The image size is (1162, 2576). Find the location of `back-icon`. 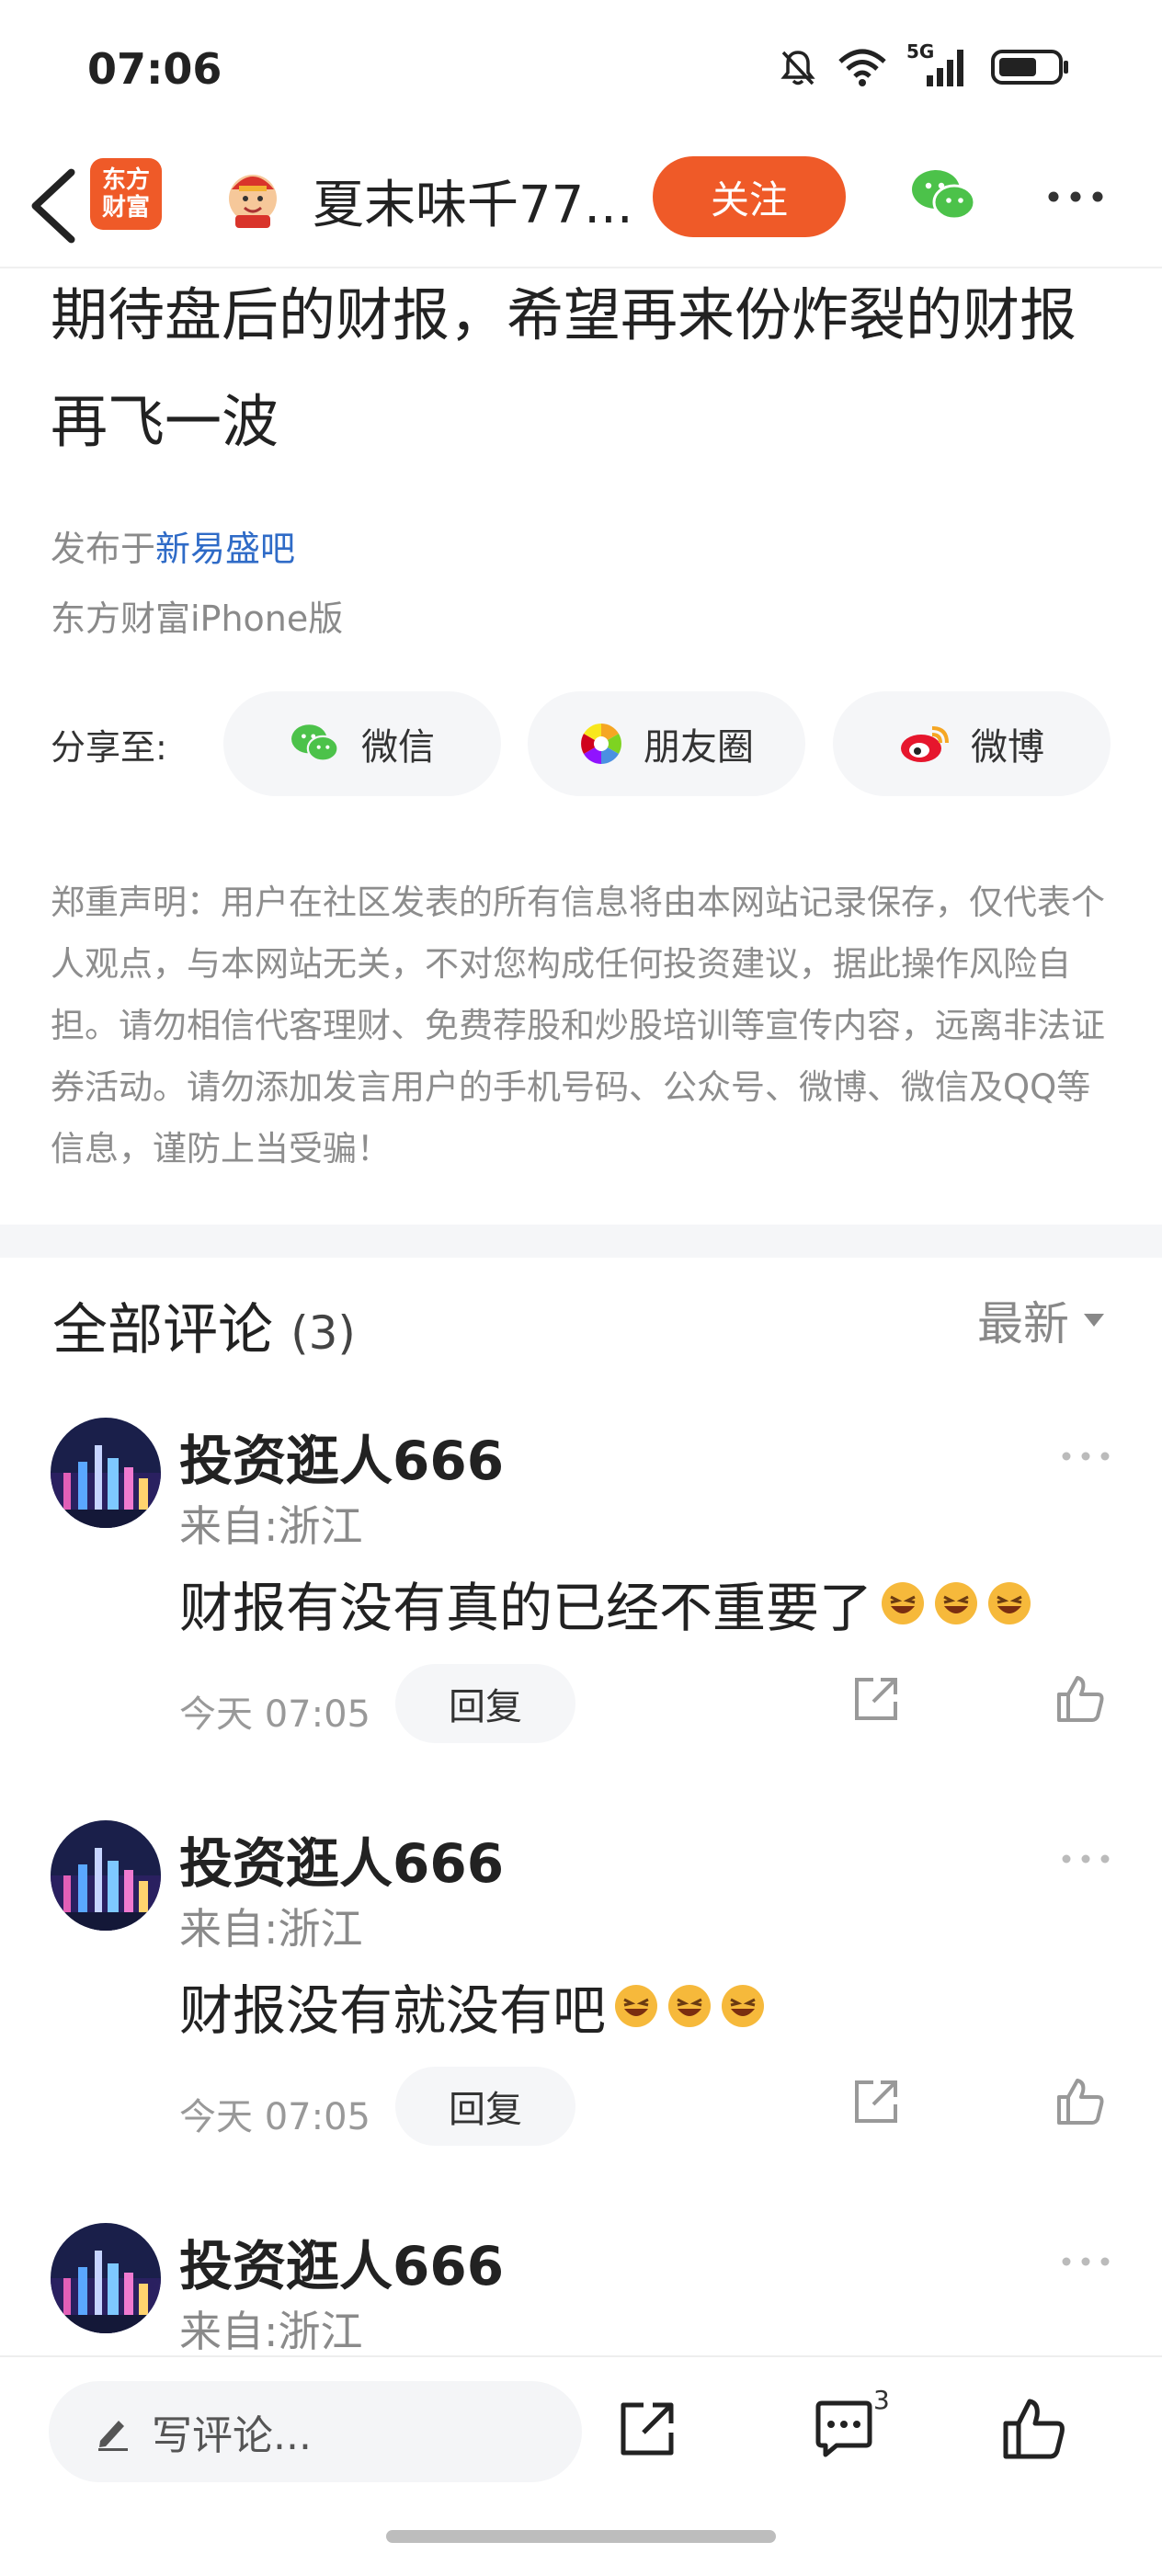

back-icon is located at coordinates (54, 206).